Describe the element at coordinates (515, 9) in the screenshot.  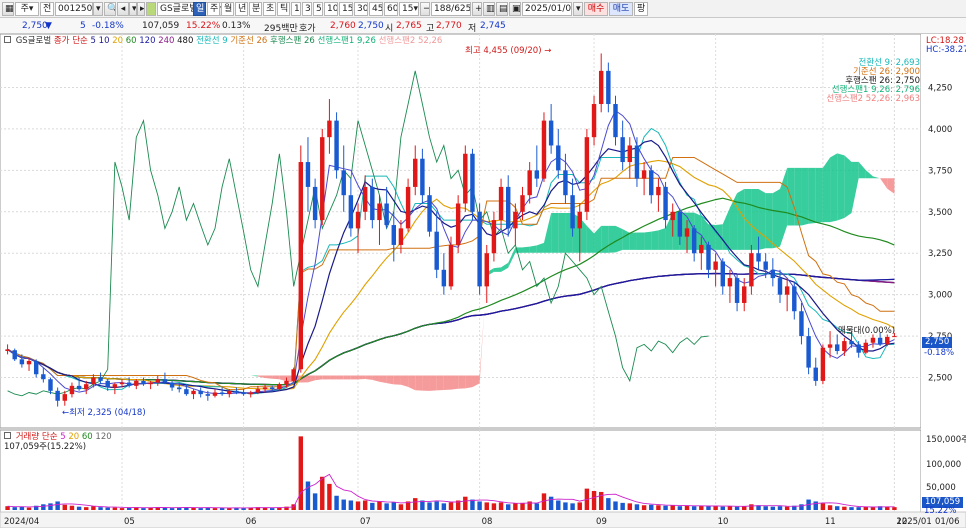
I see `calendar-icon: ▣` at that location.